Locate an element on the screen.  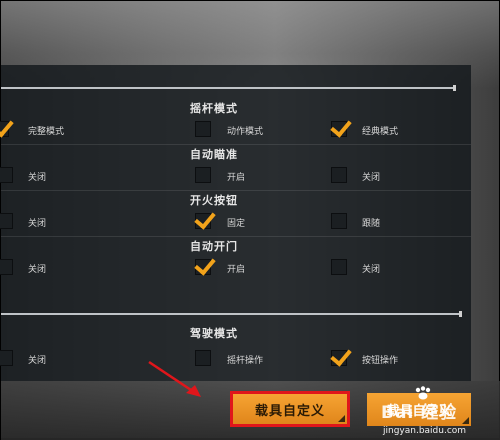
checkbox-fire-follow is located at coordinates (339, 221).